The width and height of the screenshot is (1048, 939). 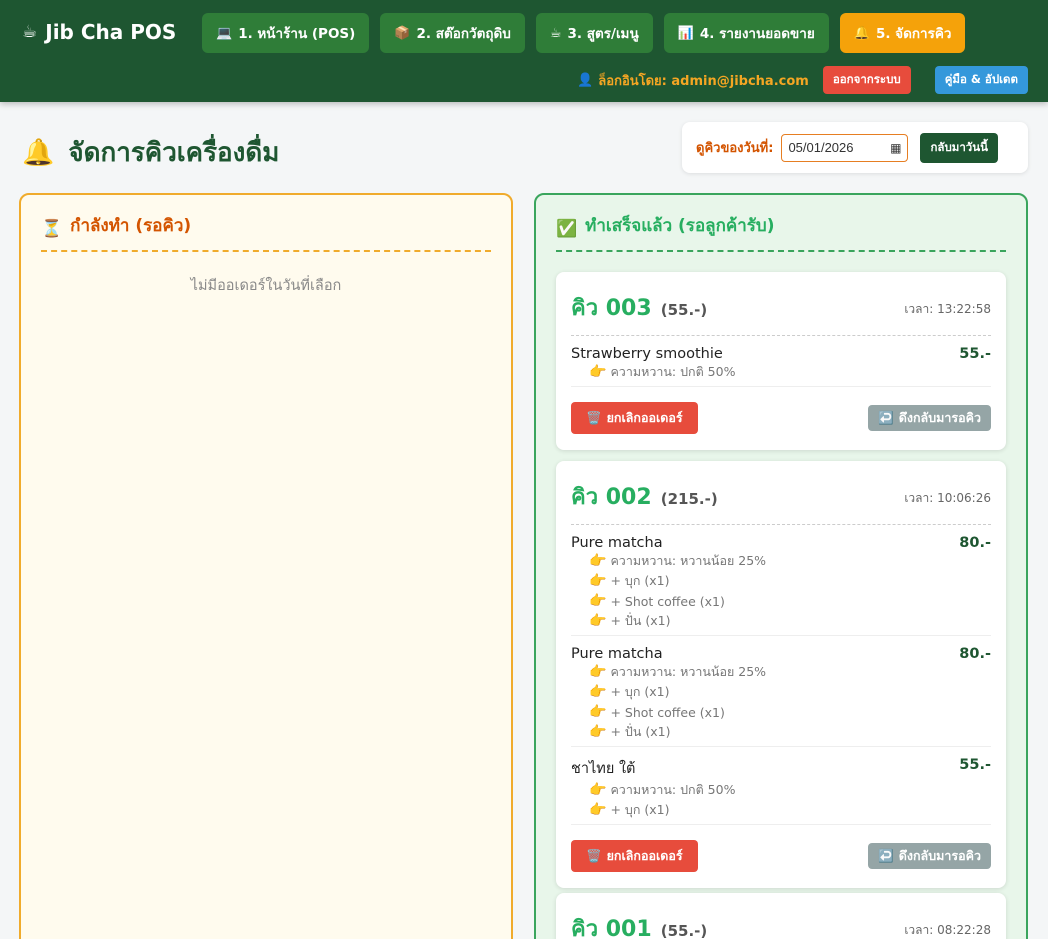 What do you see at coordinates (603, 769) in the screenshot?
I see `item-name: ชาไทย ใต้` at bounding box center [603, 769].